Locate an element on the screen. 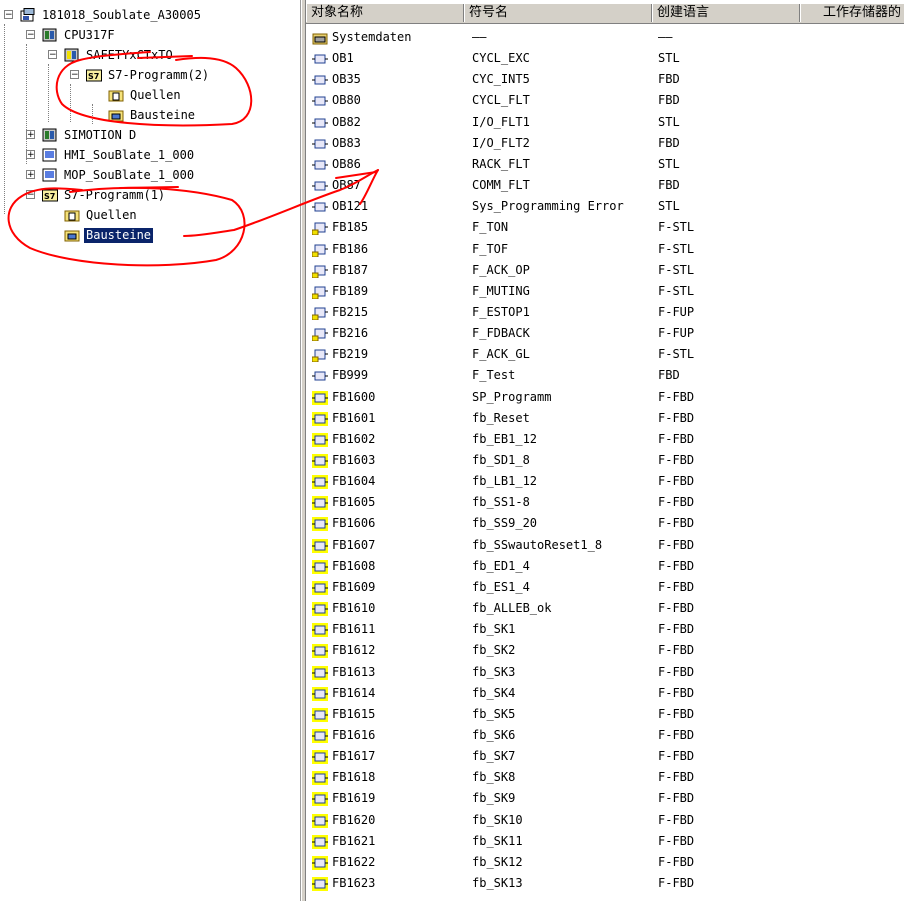 This screenshot has width=904, height=901. tree-node-label: Quellen is located at coordinates (111, 214).